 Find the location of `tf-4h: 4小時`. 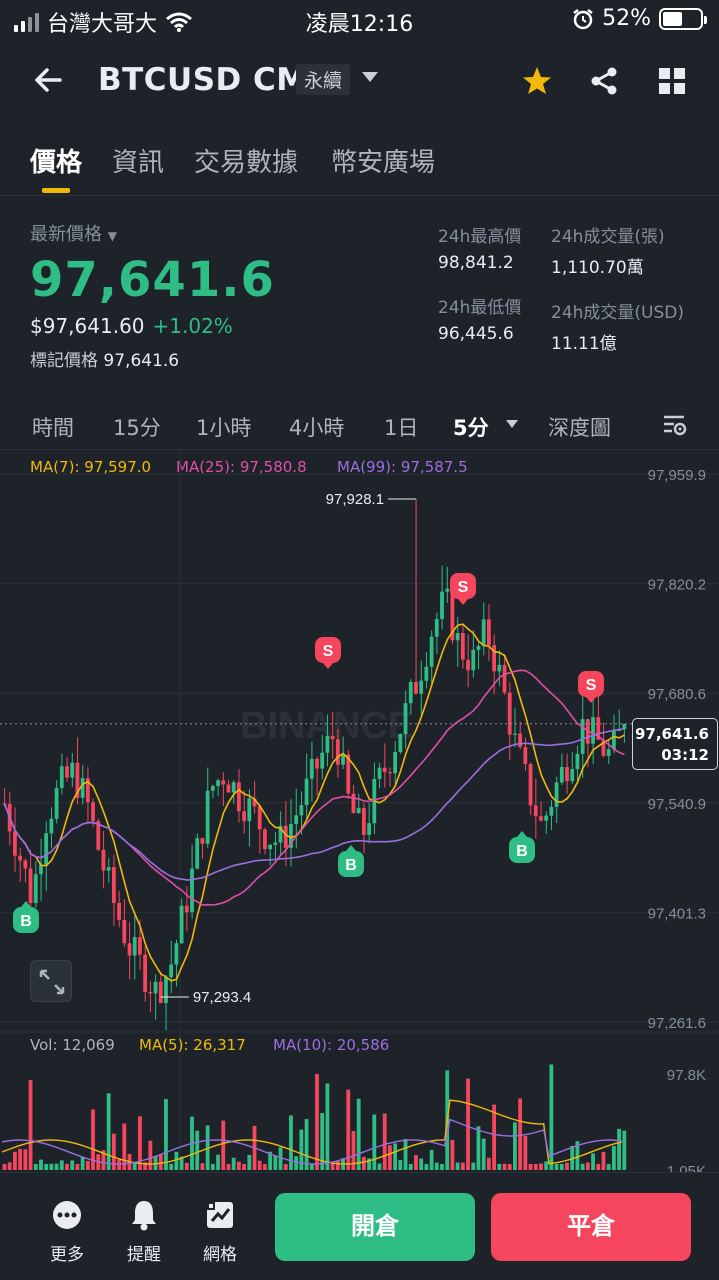

tf-4h: 4小時 is located at coordinates (316, 427).